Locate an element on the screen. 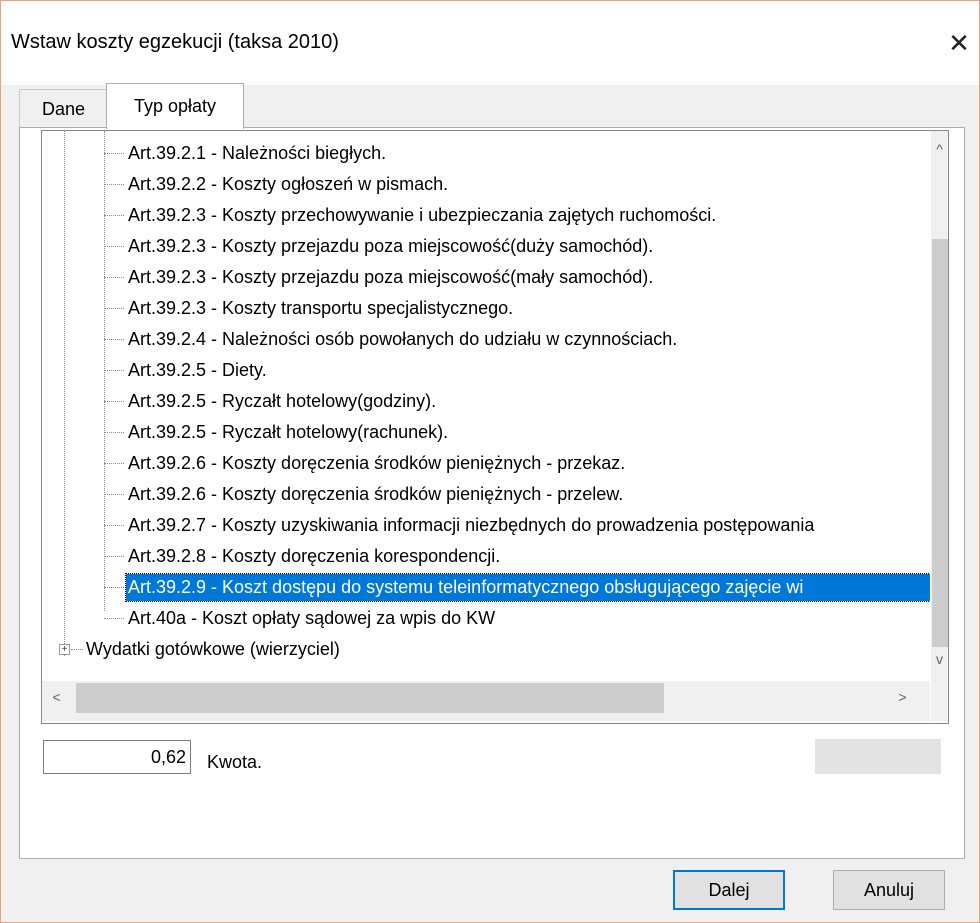 The height and width of the screenshot is (923, 980). scroll-left-icon: < is located at coordinates (56, 697).